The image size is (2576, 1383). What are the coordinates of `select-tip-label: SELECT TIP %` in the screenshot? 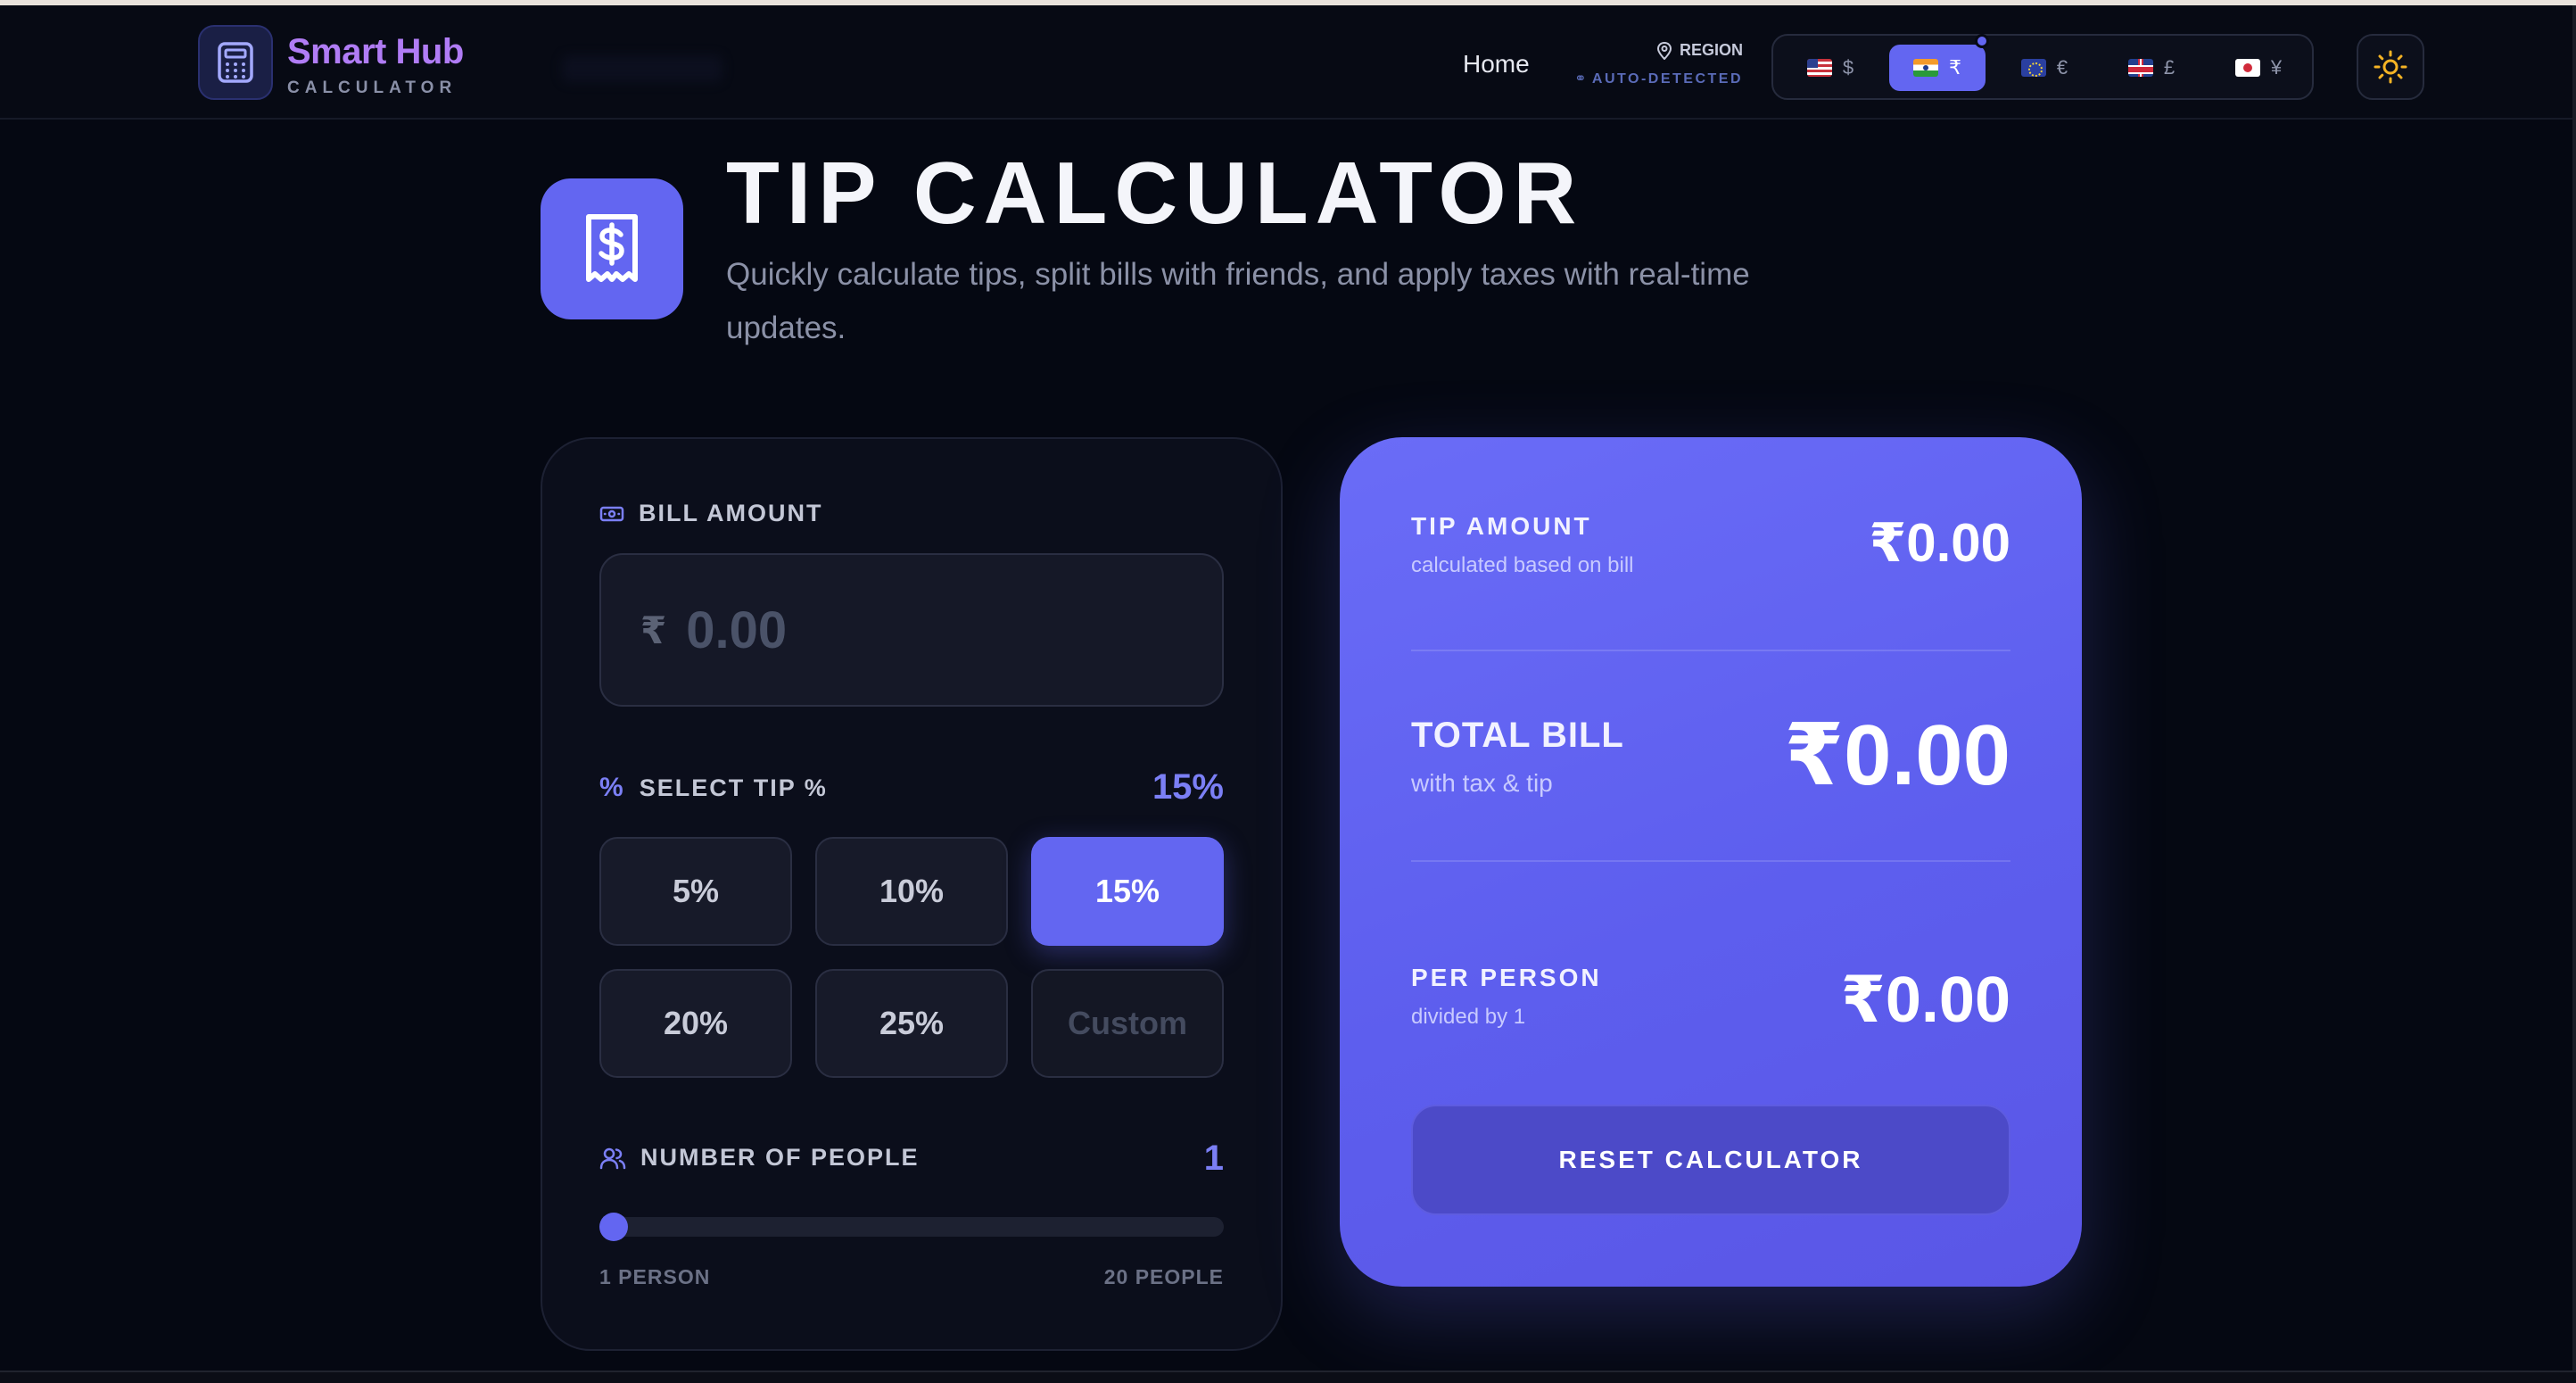 It's located at (734, 787).